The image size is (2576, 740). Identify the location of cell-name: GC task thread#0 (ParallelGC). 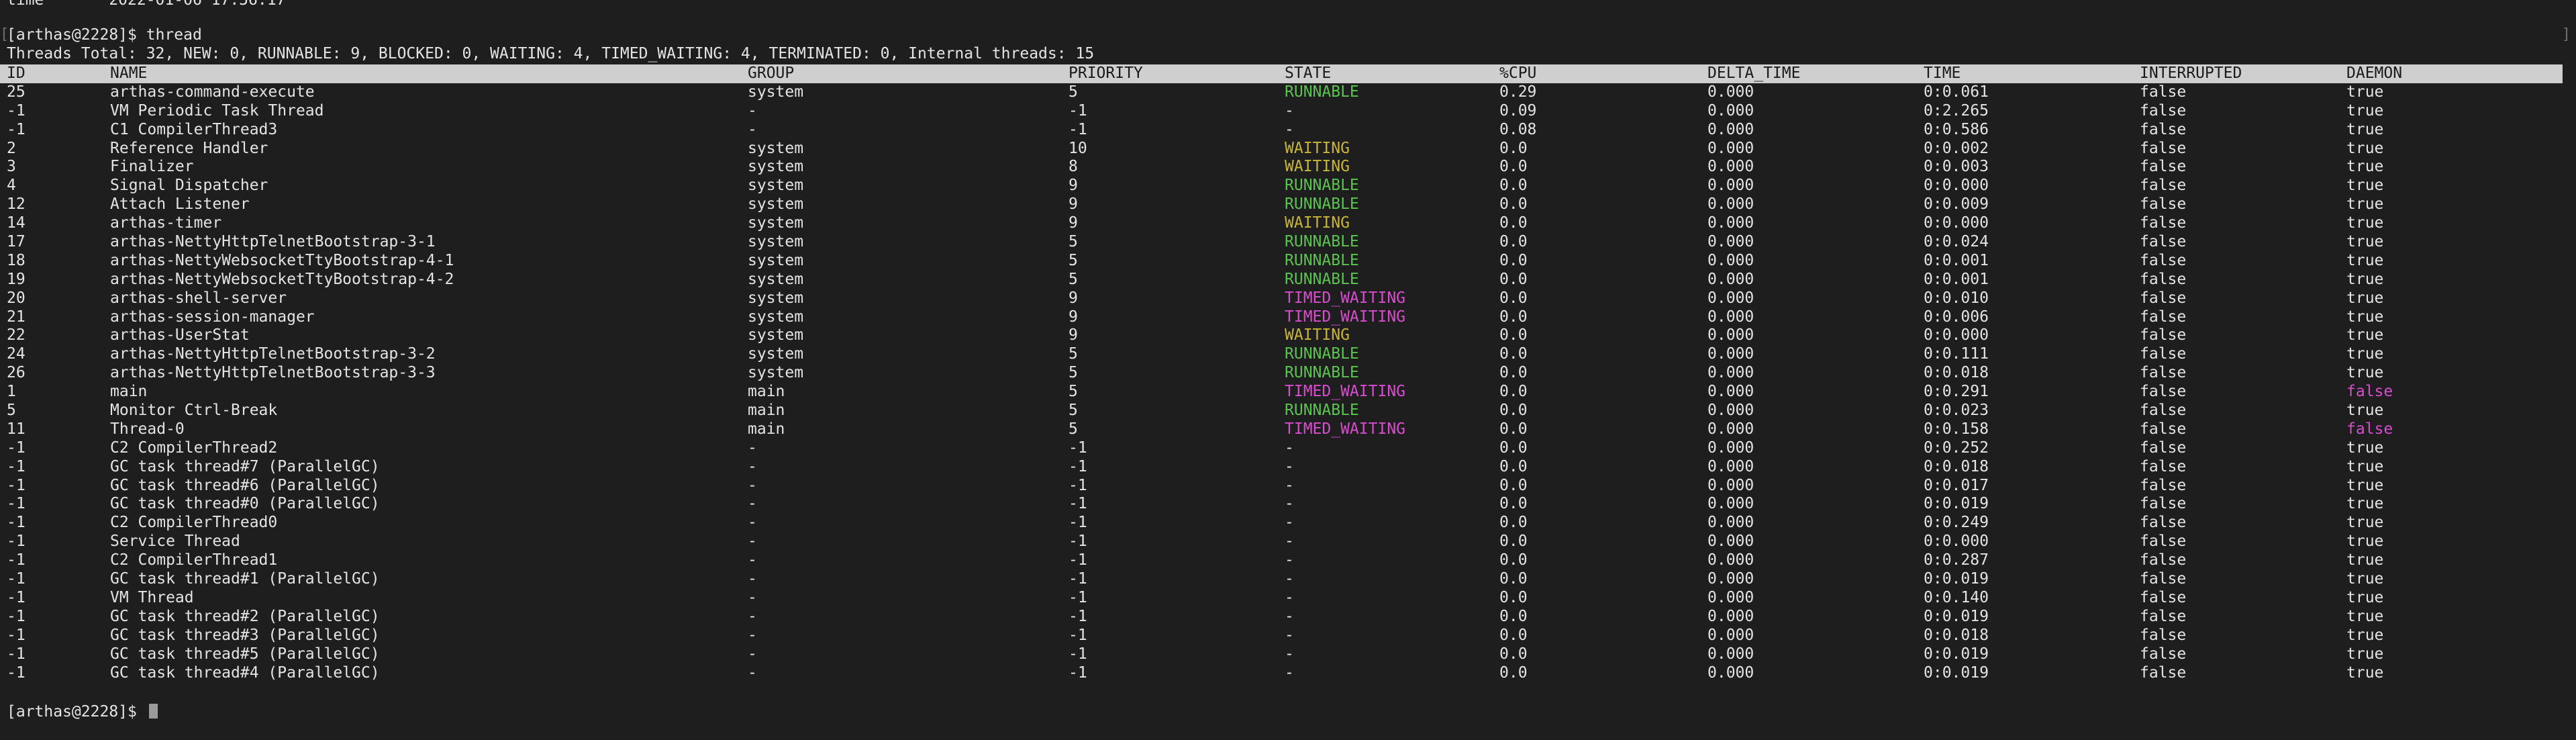
(245, 504).